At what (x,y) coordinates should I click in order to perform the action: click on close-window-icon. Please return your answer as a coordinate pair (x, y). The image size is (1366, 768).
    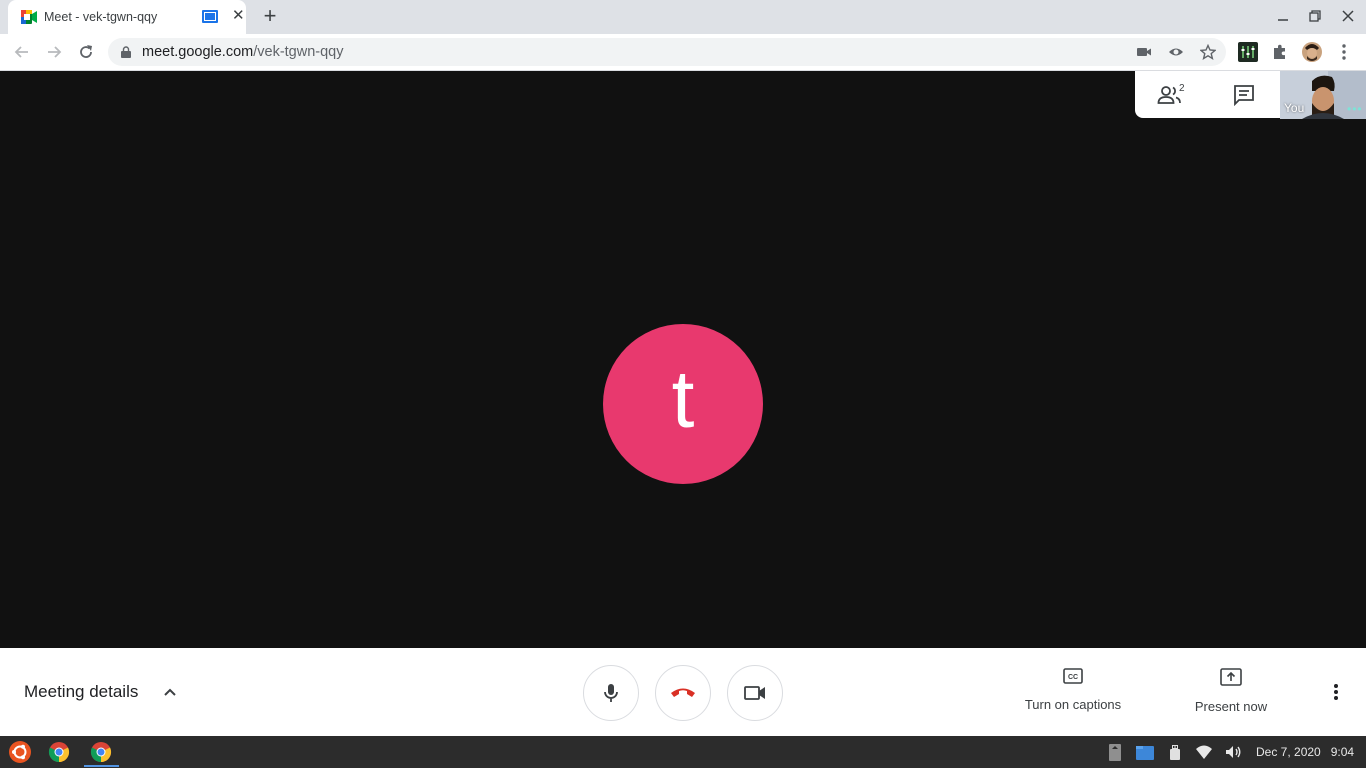
    Looking at the image, I should click on (1348, 16).